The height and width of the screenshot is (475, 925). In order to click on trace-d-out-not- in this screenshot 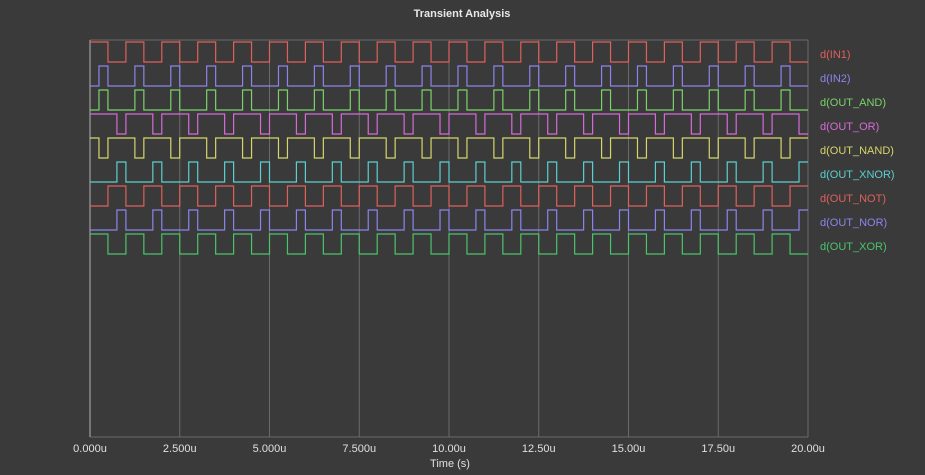, I will do `click(449, 196)`.